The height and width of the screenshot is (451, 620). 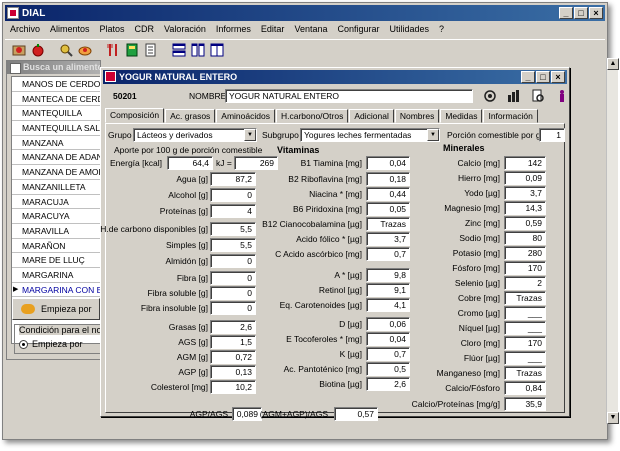 What do you see at coordinates (56, 202) in the screenshot?
I see `list-item: MARACUJA` at bounding box center [56, 202].